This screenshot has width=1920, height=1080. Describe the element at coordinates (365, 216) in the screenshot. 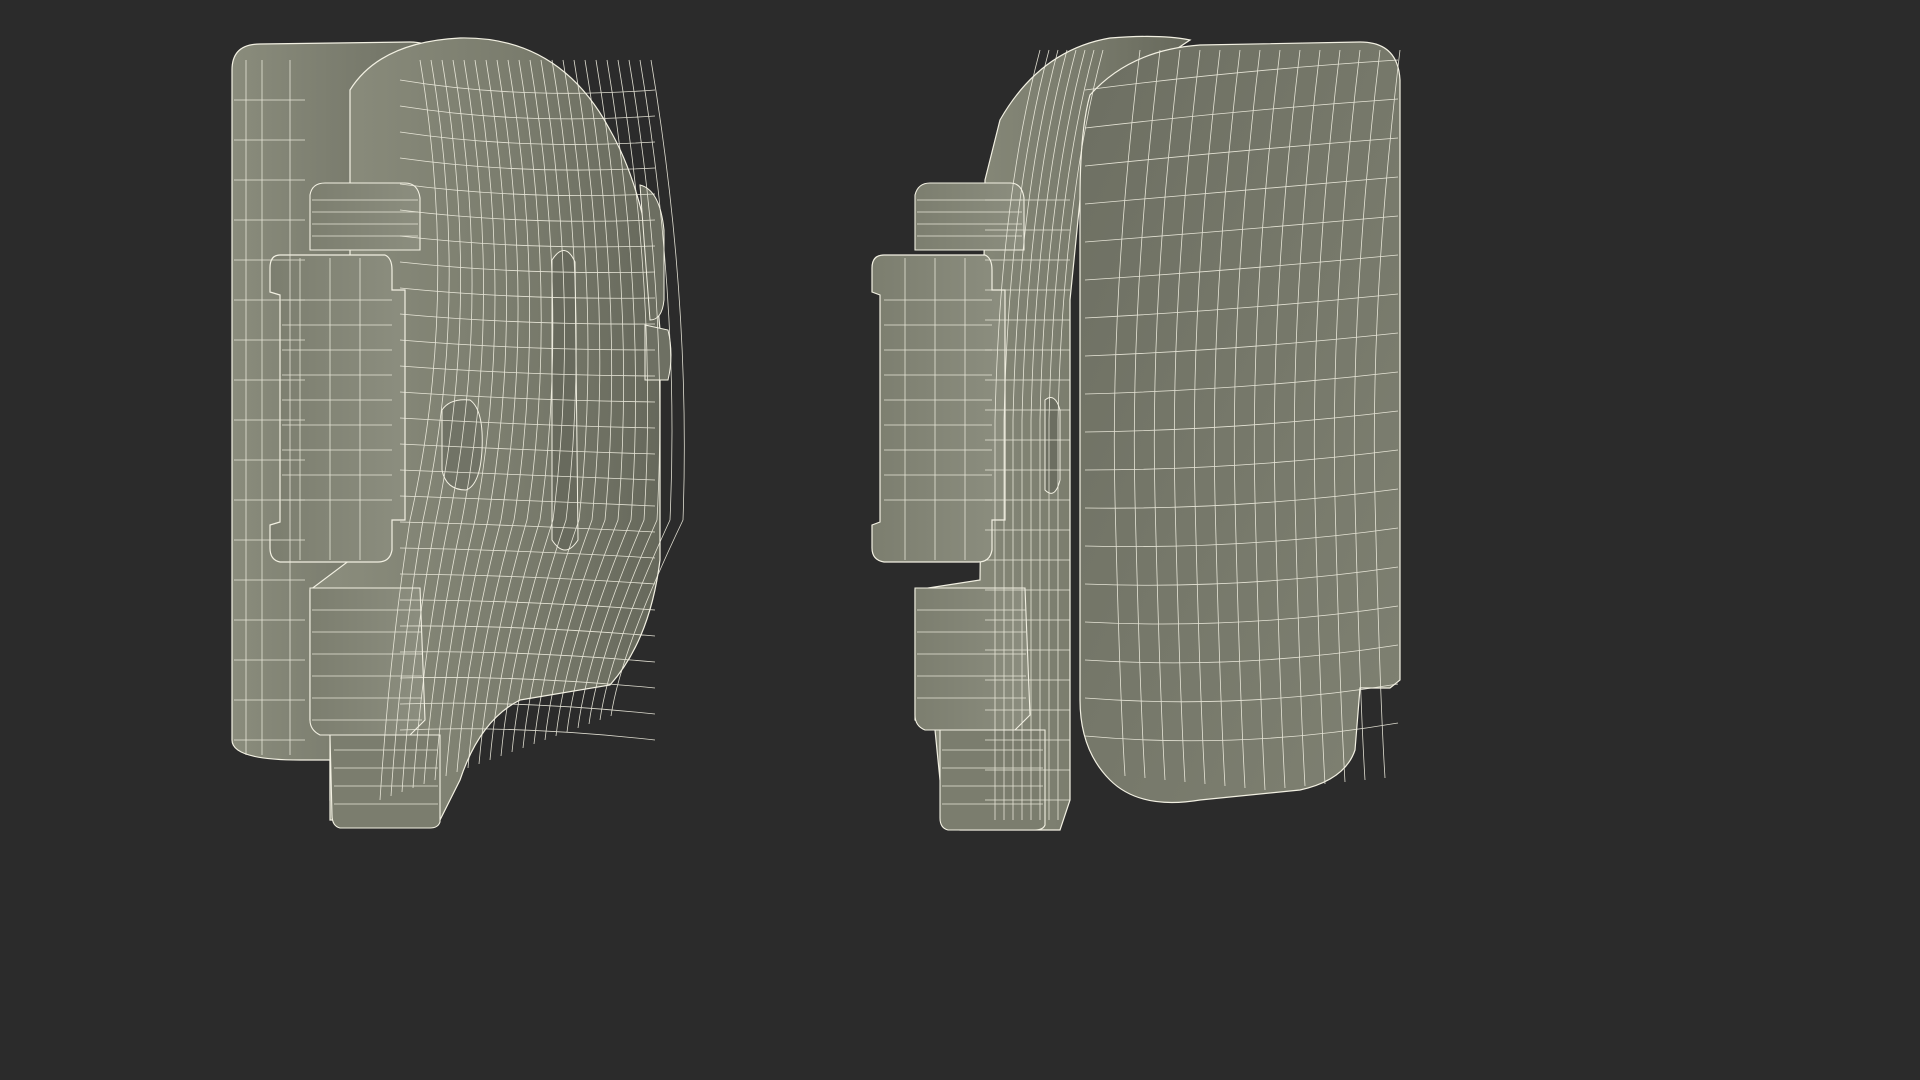

I see `top-tab-left` at that location.